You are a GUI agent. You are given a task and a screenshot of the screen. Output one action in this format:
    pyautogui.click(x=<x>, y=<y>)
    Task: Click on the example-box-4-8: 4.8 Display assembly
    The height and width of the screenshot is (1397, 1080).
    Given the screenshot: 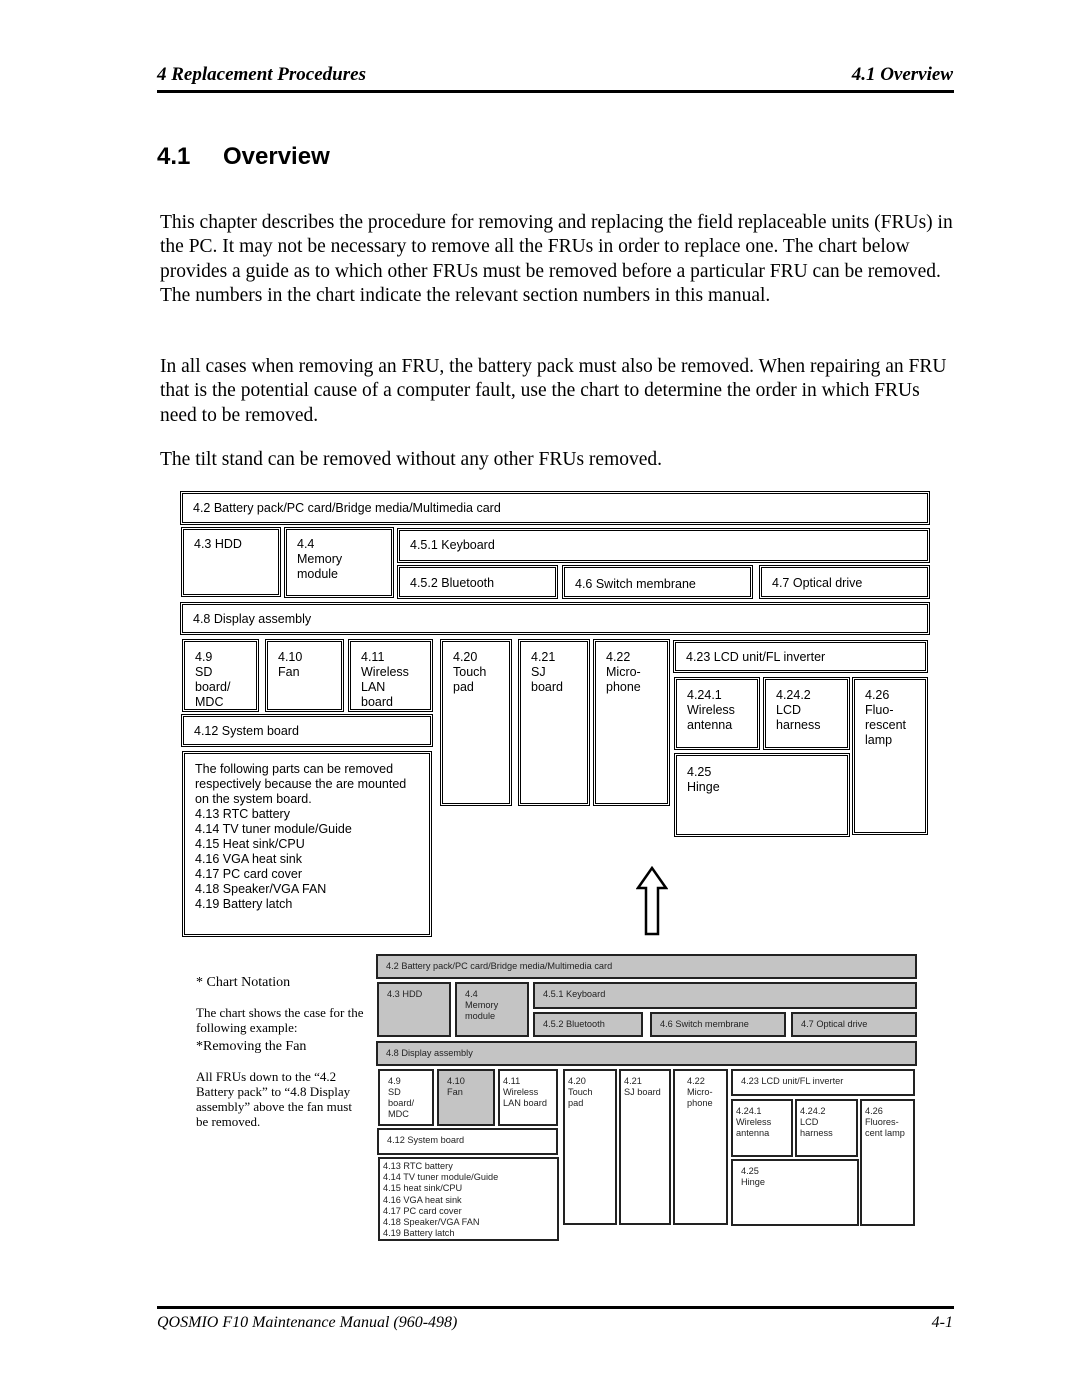 What is the action you would take?
    pyautogui.click(x=646, y=1053)
    